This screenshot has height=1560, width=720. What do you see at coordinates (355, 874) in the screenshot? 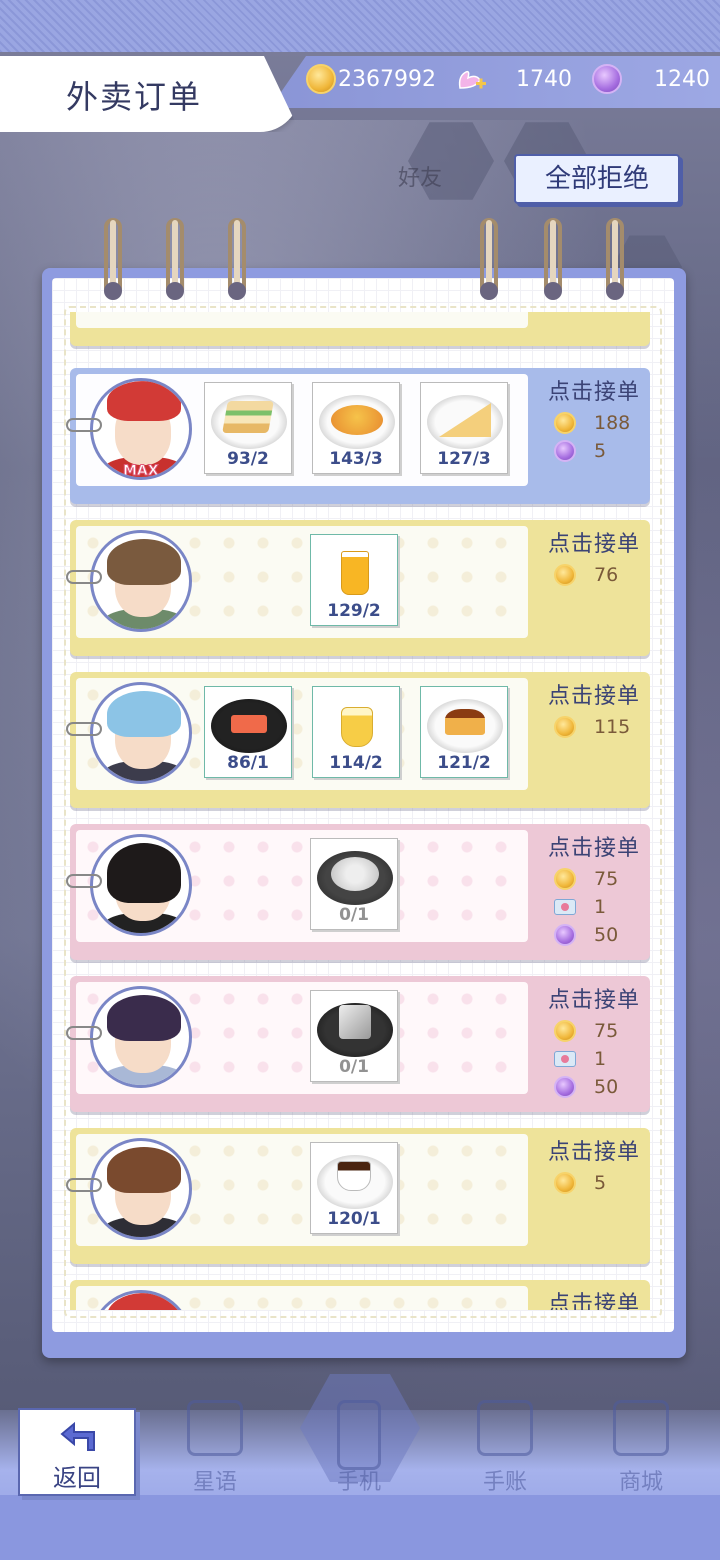
I see `rice-plate-icon` at bounding box center [355, 874].